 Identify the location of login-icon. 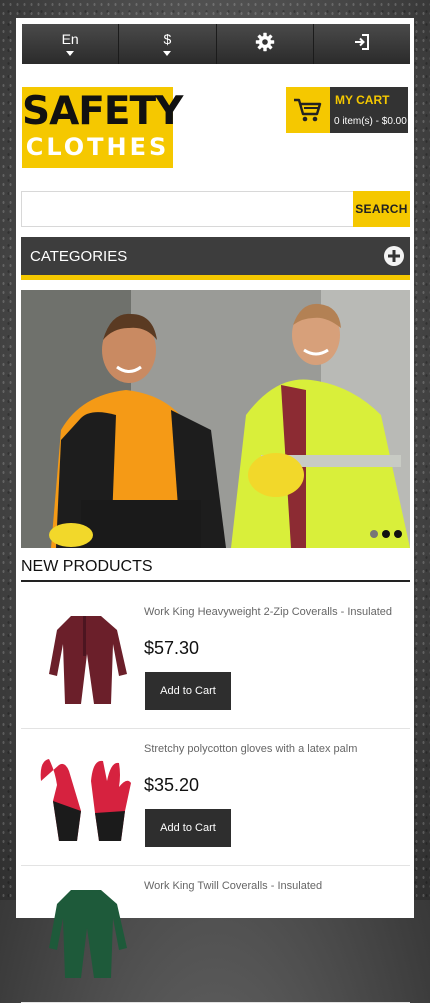
(362, 44).